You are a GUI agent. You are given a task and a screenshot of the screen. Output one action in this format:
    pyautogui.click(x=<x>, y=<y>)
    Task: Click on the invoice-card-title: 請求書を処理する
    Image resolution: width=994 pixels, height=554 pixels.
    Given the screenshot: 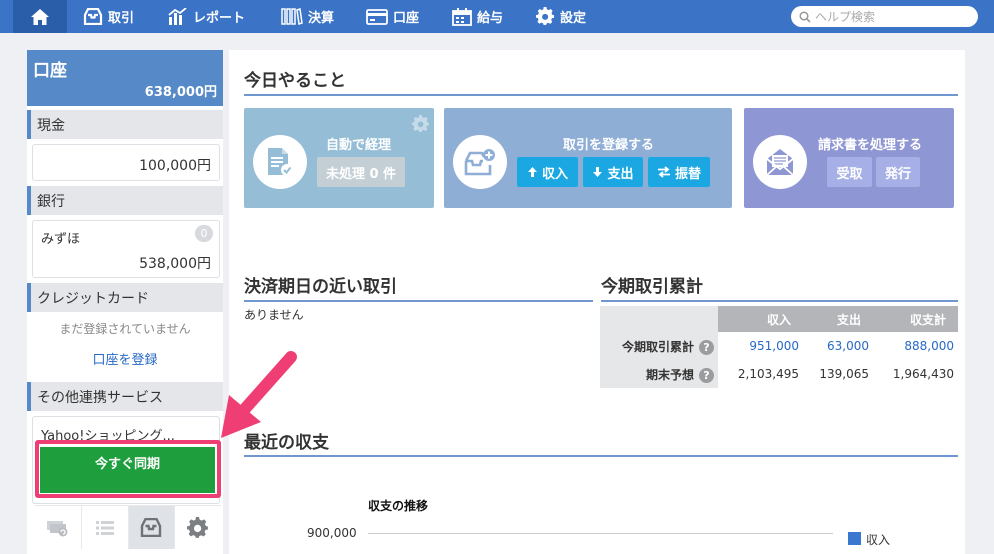 What is the action you would take?
    pyautogui.click(x=870, y=145)
    